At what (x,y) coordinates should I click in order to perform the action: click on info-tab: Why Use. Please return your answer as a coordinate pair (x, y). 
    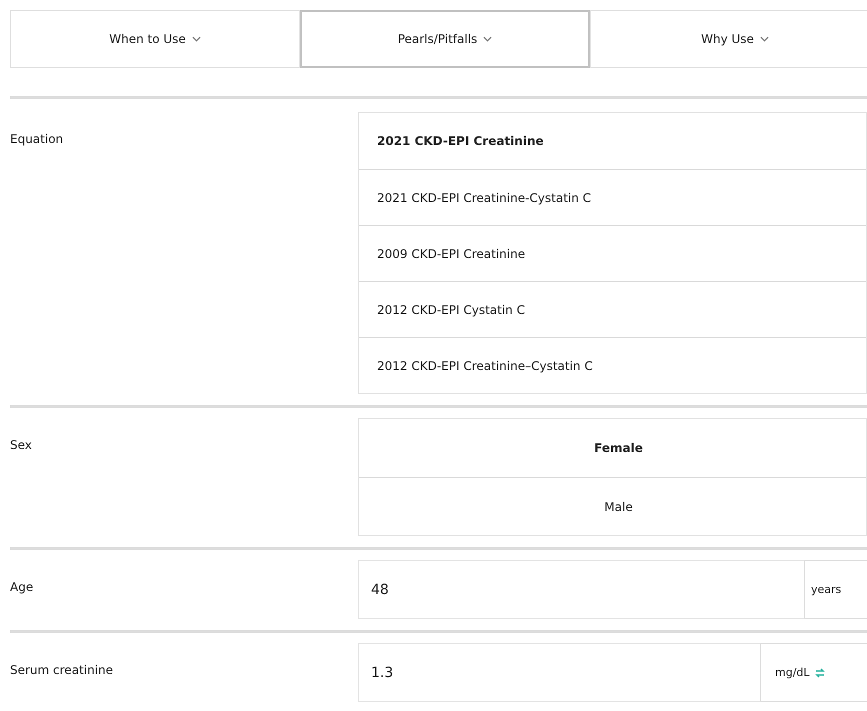
    Looking at the image, I should click on (728, 39).